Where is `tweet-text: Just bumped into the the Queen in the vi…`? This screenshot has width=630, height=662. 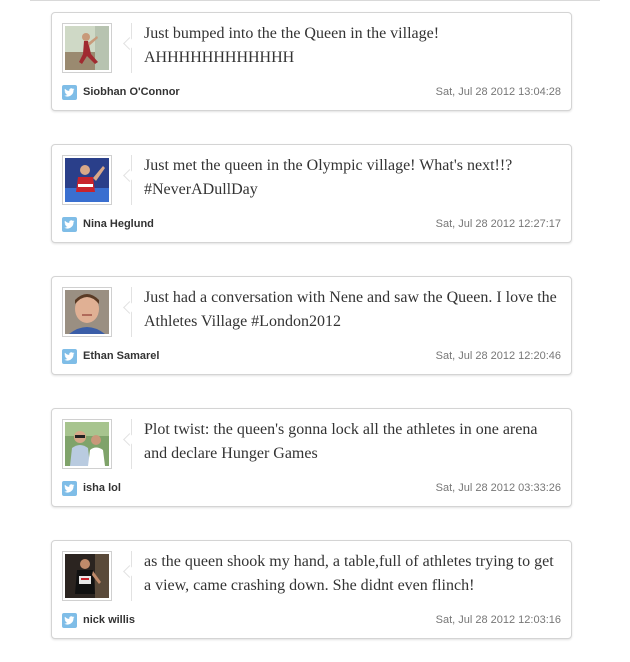
tweet-text: Just bumped into the the Queen in the vi… is located at coordinates (292, 45).